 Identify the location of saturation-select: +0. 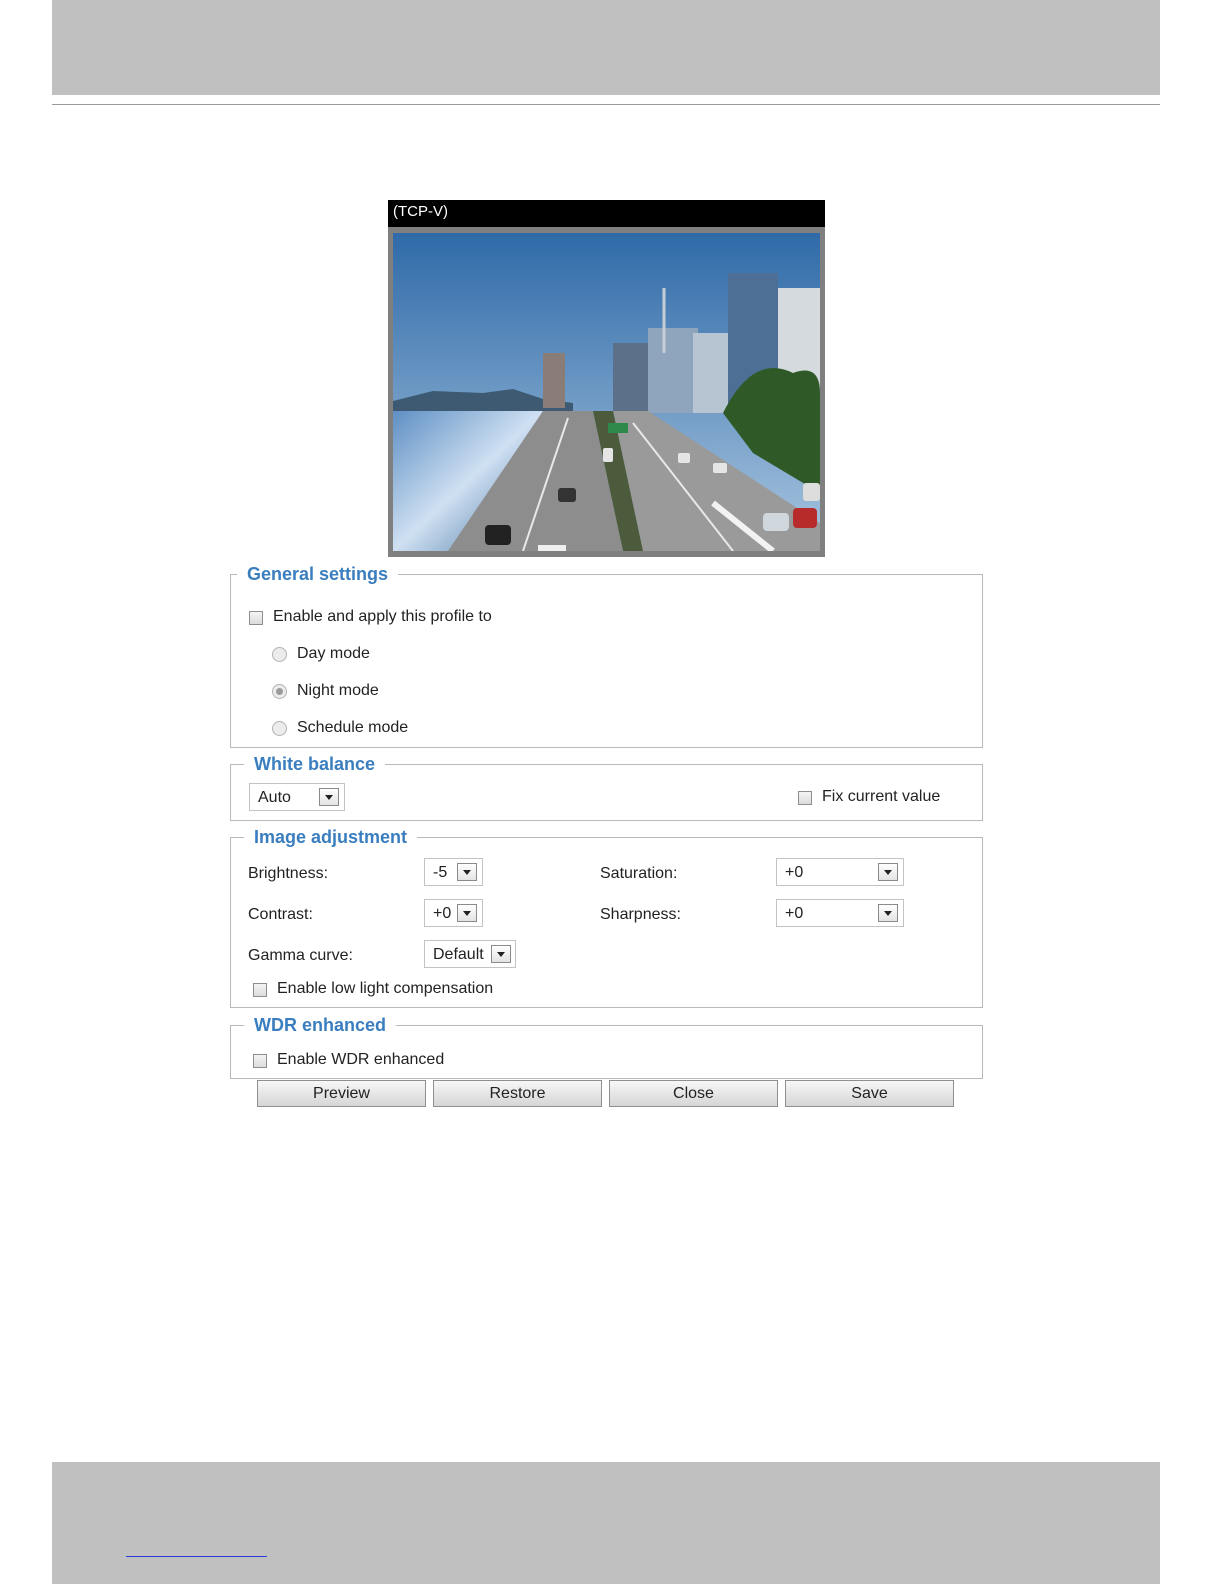
(840, 872).